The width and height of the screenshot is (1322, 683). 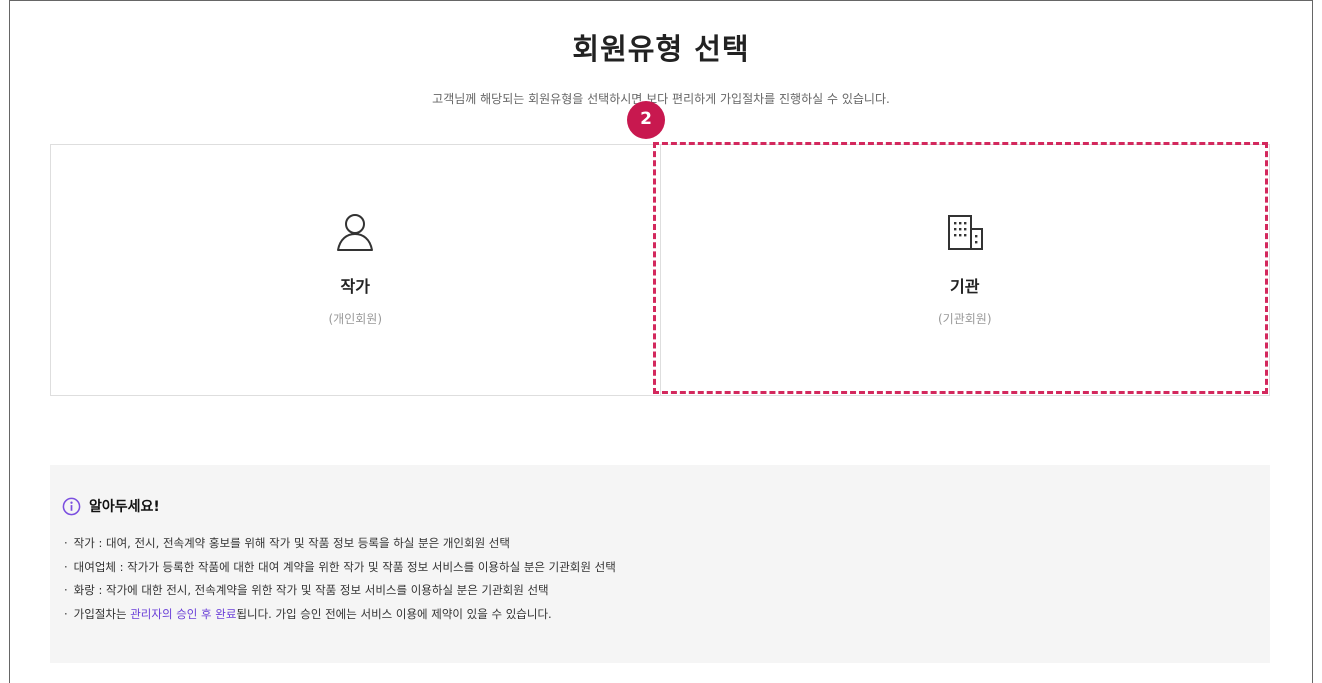 I want to click on person-icon, so click(x=355, y=232).